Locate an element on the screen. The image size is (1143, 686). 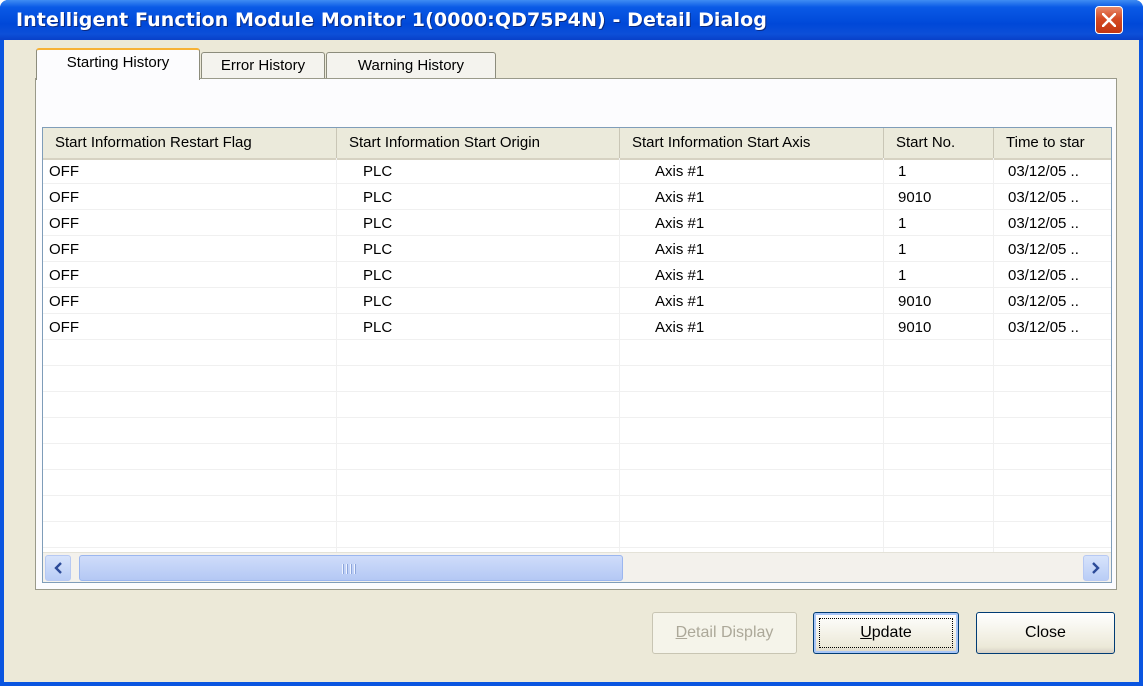
arrow-right-icon is located at coordinates (1096, 568).